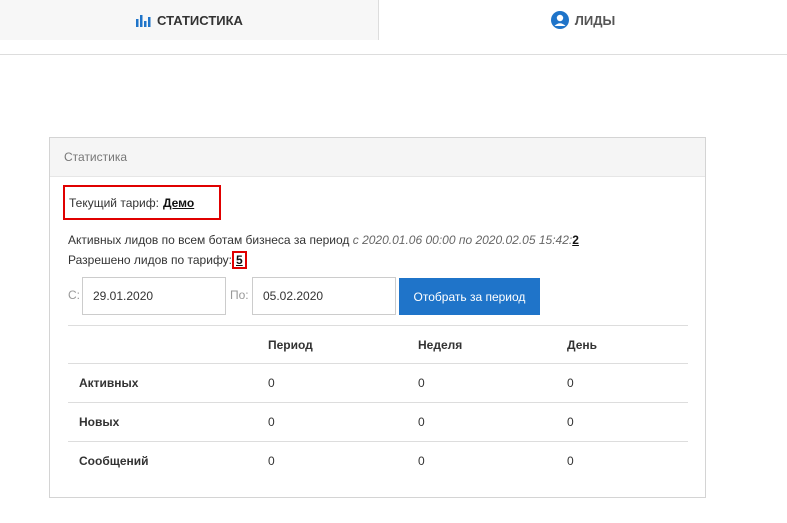  Describe the element at coordinates (324, 296) in the screenshot. I see `date-to-input` at that location.